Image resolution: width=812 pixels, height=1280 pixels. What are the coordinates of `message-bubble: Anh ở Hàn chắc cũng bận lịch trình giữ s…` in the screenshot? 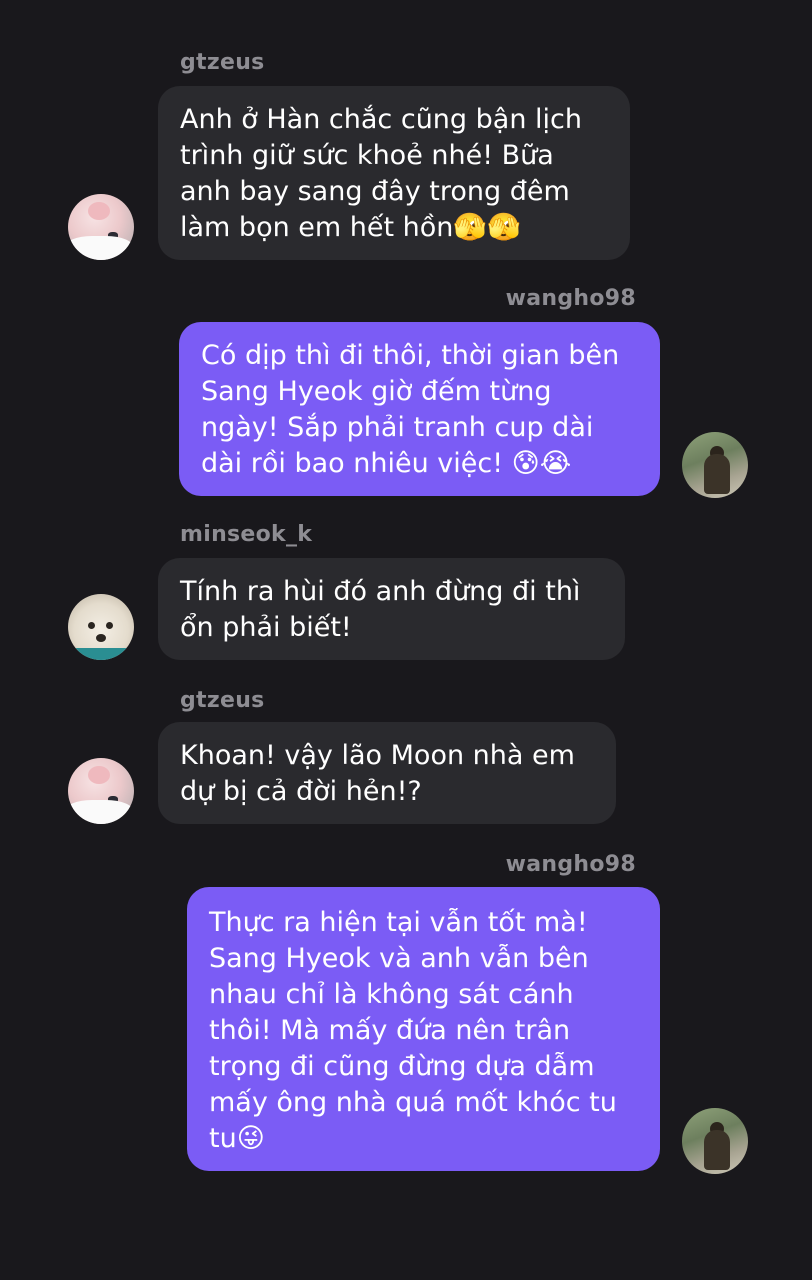 It's located at (394, 173).